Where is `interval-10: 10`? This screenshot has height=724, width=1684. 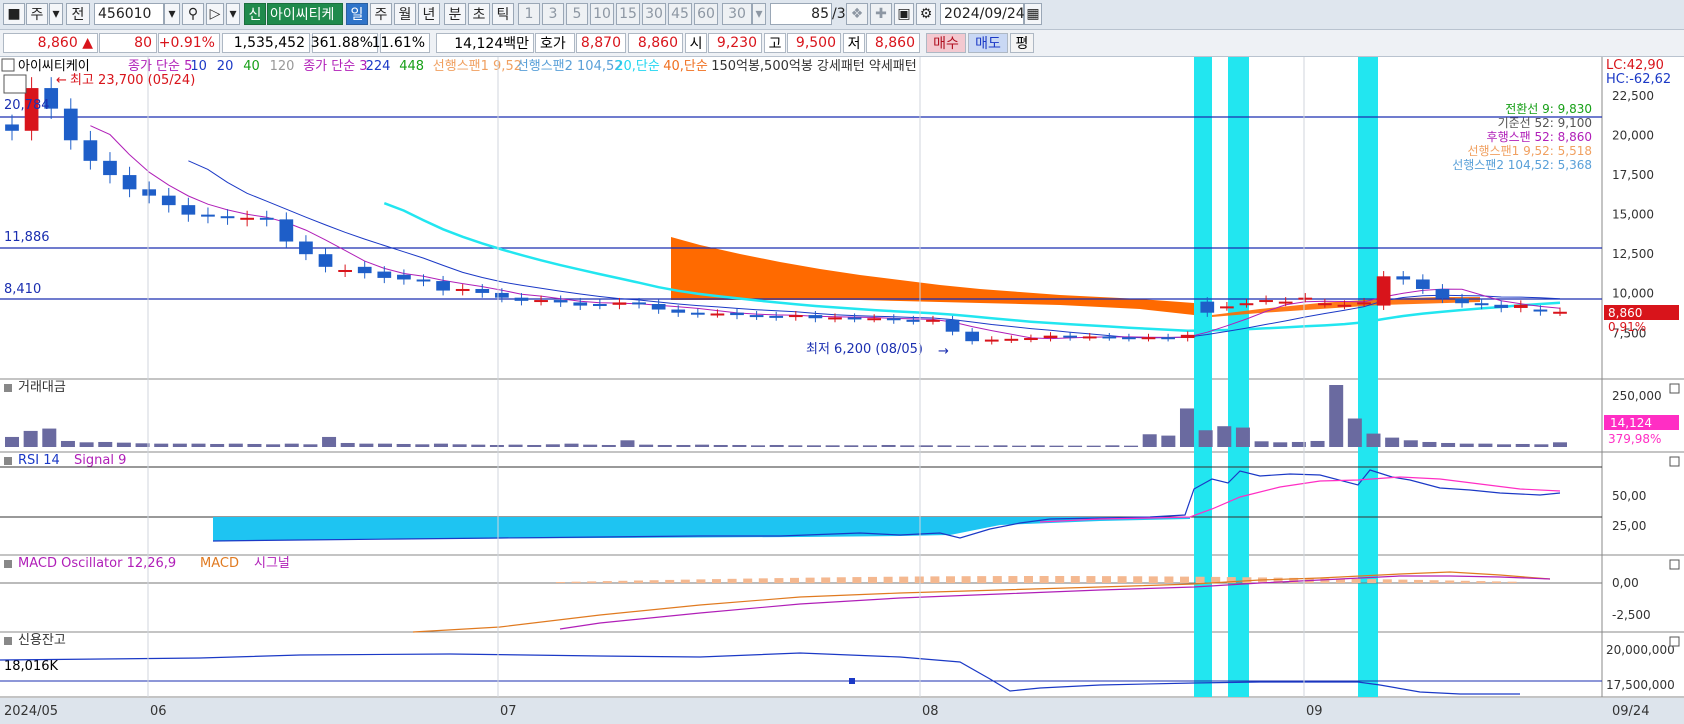 interval-10: 10 is located at coordinates (602, 14).